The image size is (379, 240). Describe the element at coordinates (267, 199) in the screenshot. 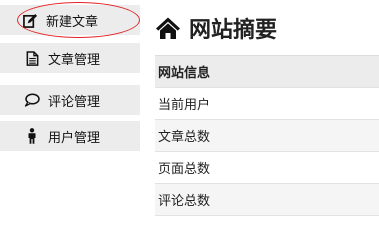

I see `table-row-comment-count: 评论总数` at that location.